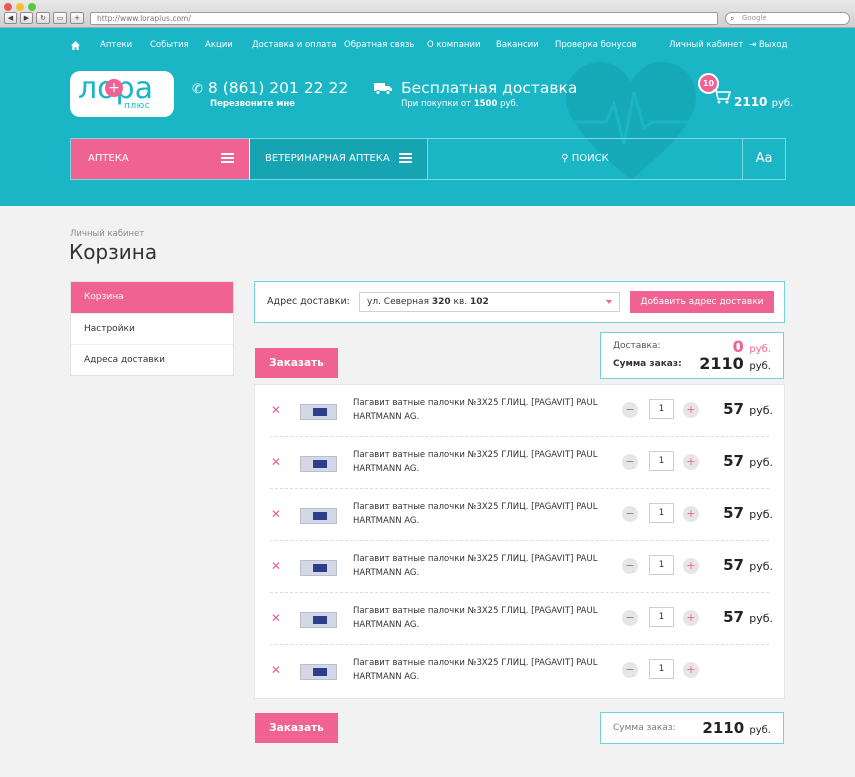 Image resolution: width=855 pixels, height=777 pixels. What do you see at coordinates (152, 297) in the screenshot?
I see `side-menu-cart: Корзина` at bounding box center [152, 297].